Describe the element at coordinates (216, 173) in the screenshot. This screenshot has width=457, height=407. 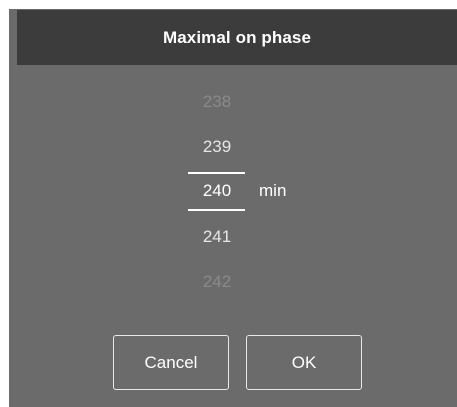
I see `picker-selection-divider-top` at that location.